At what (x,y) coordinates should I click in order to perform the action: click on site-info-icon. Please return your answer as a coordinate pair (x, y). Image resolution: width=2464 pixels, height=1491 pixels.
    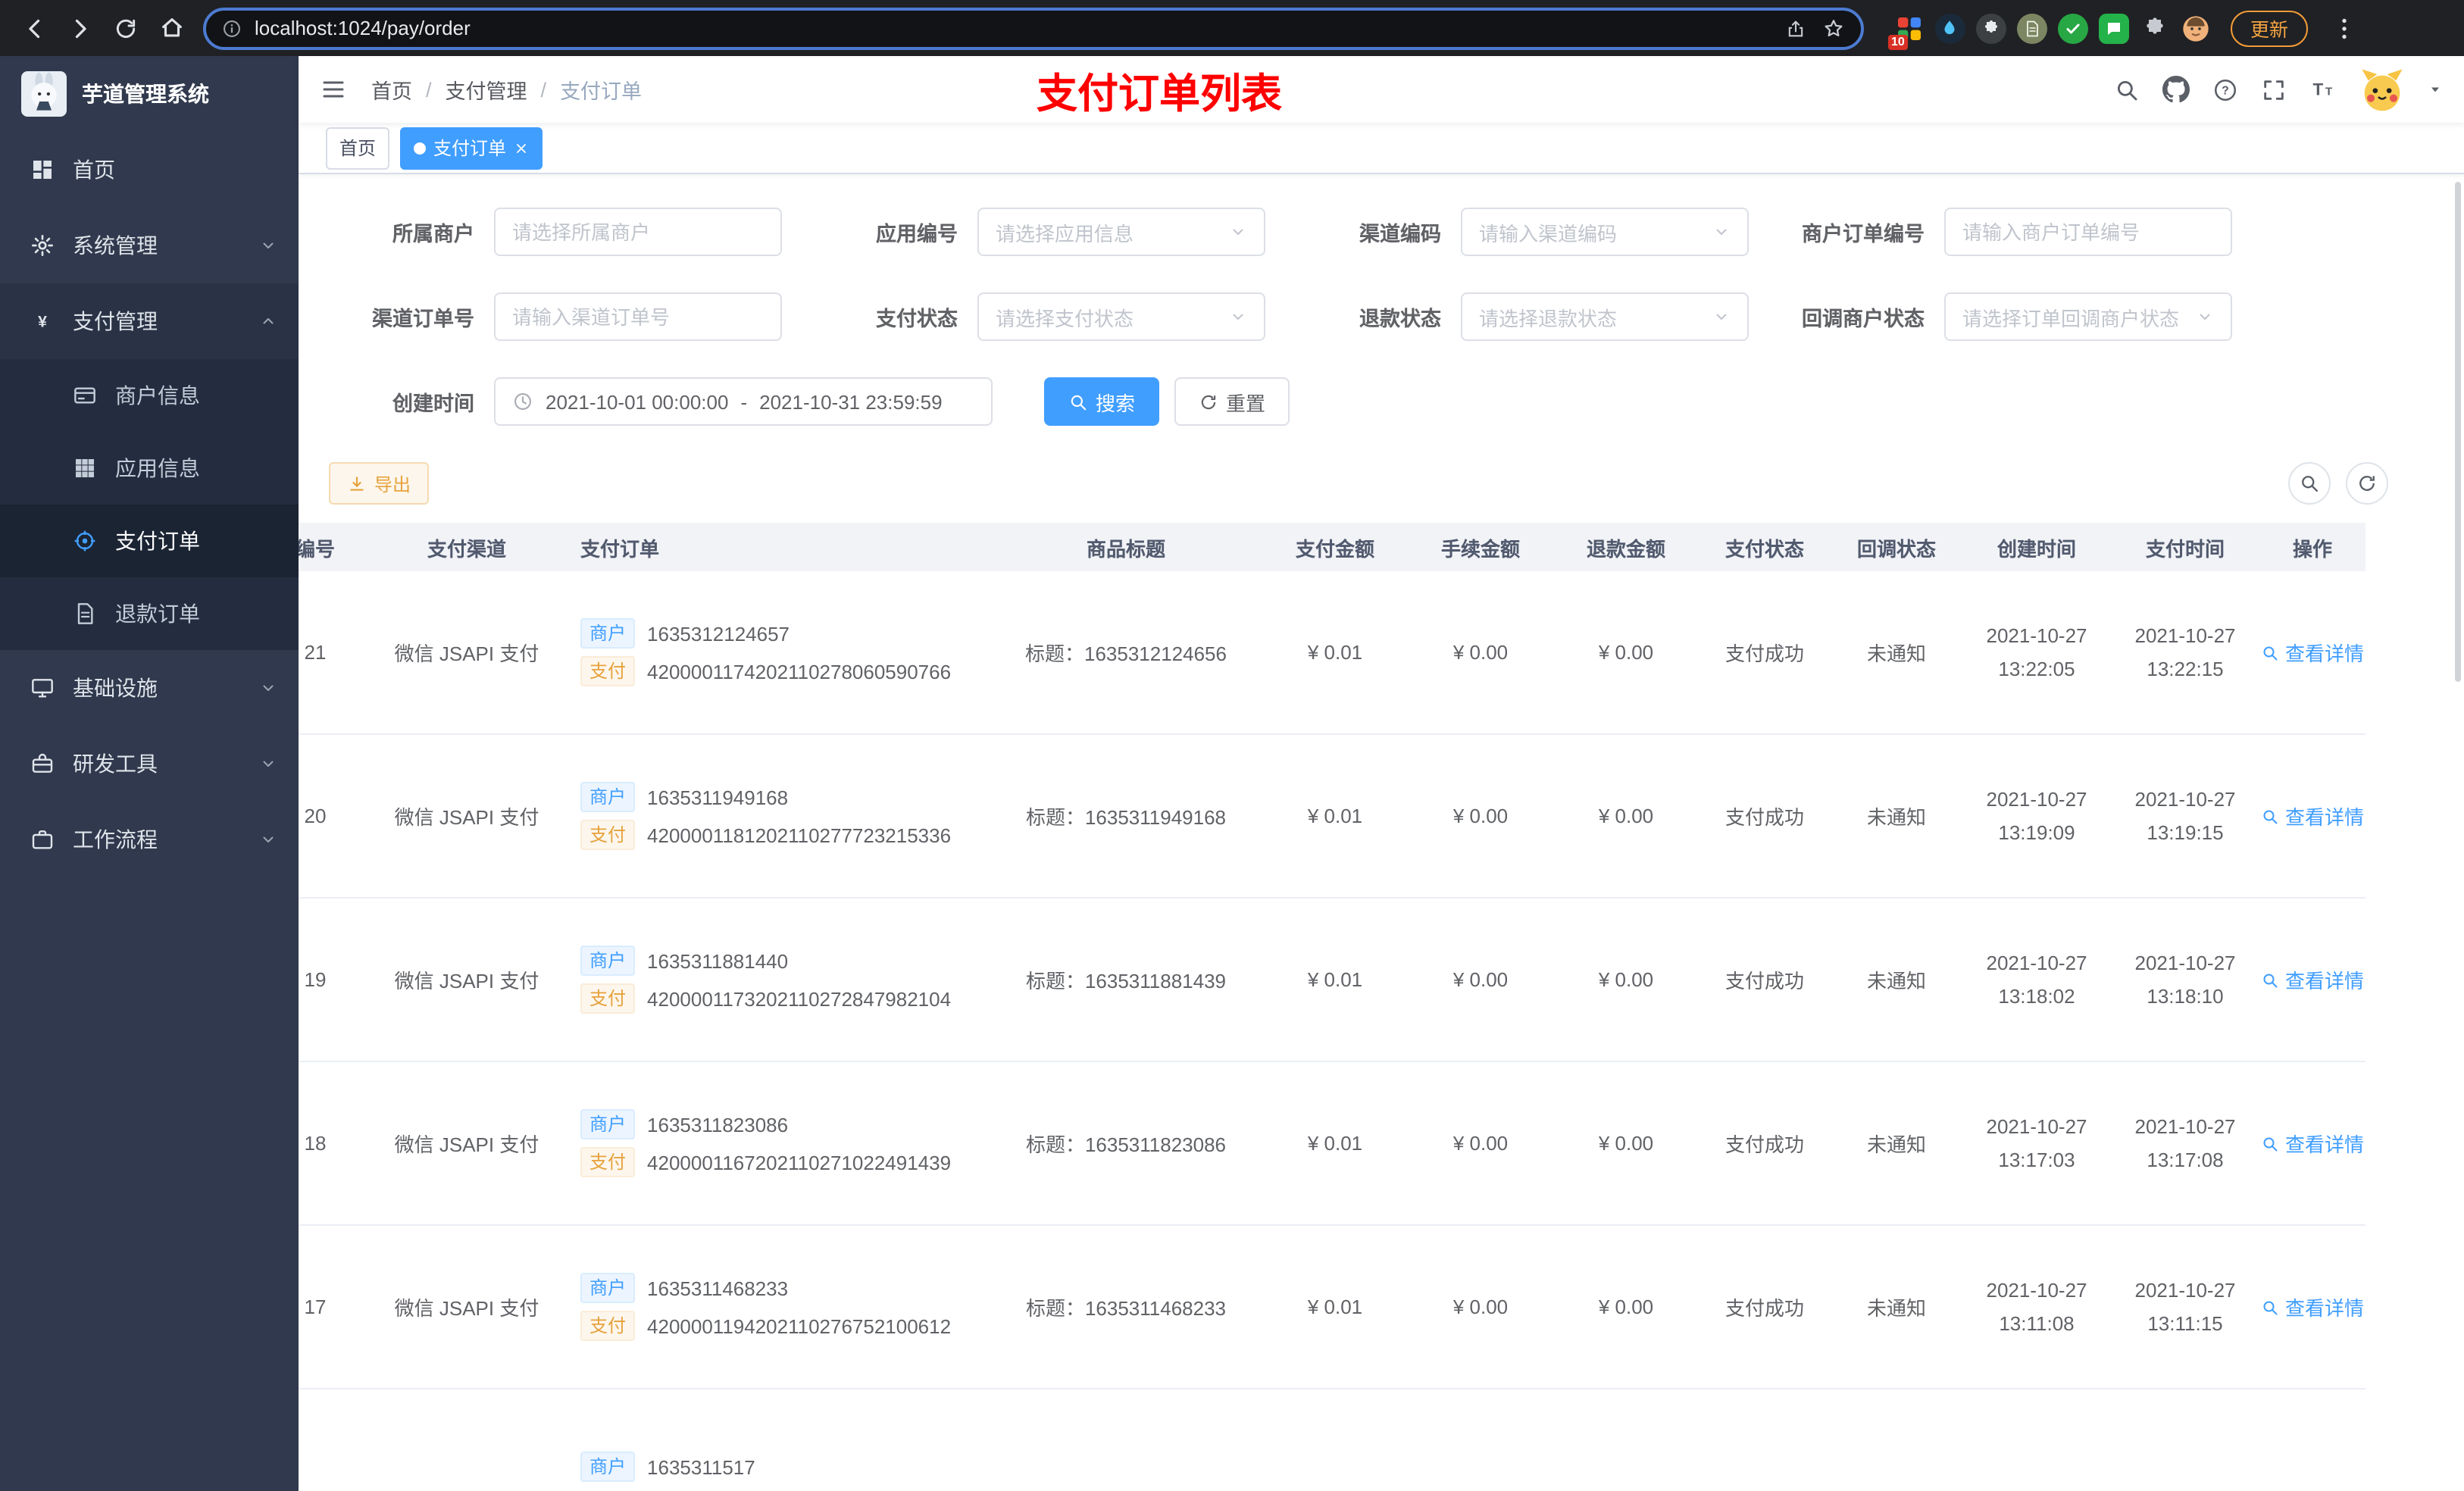
    Looking at the image, I should click on (231, 28).